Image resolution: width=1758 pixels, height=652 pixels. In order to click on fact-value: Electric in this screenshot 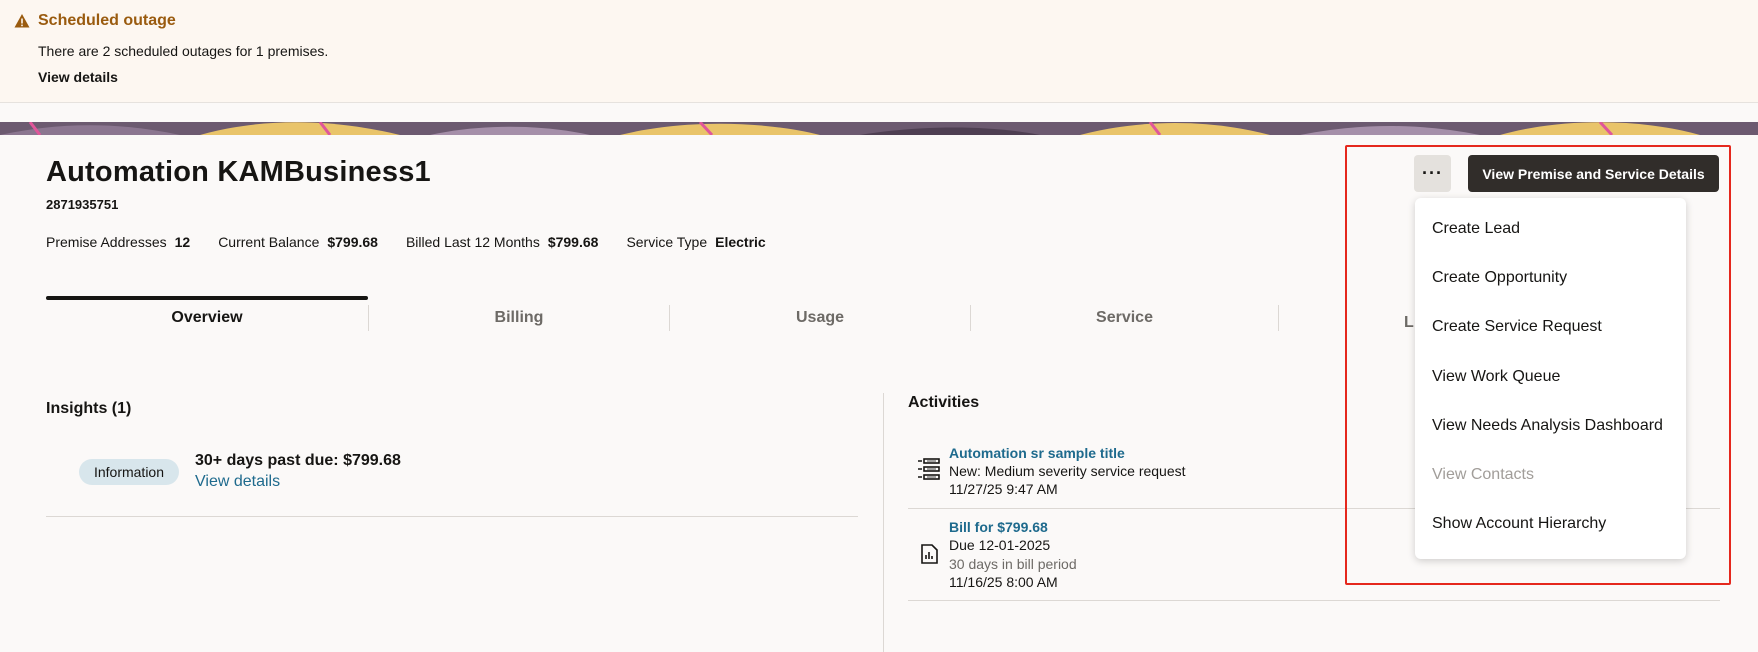, I will do `click(740, 242)`.